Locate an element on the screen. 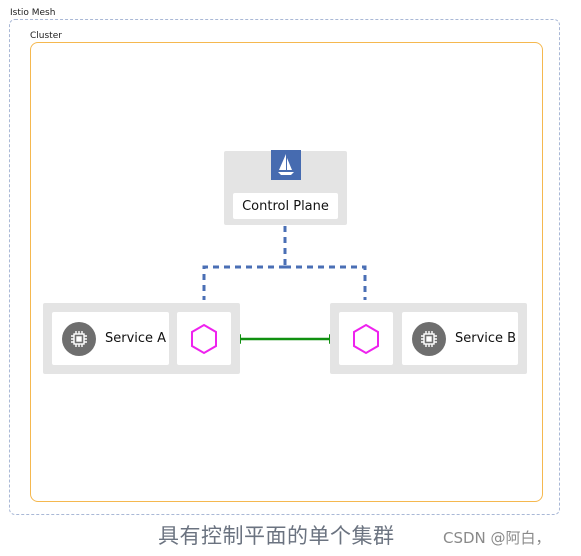 This screenshot has width=581, height=556. service-a-label: Service A is located at coordinates (136, 338).